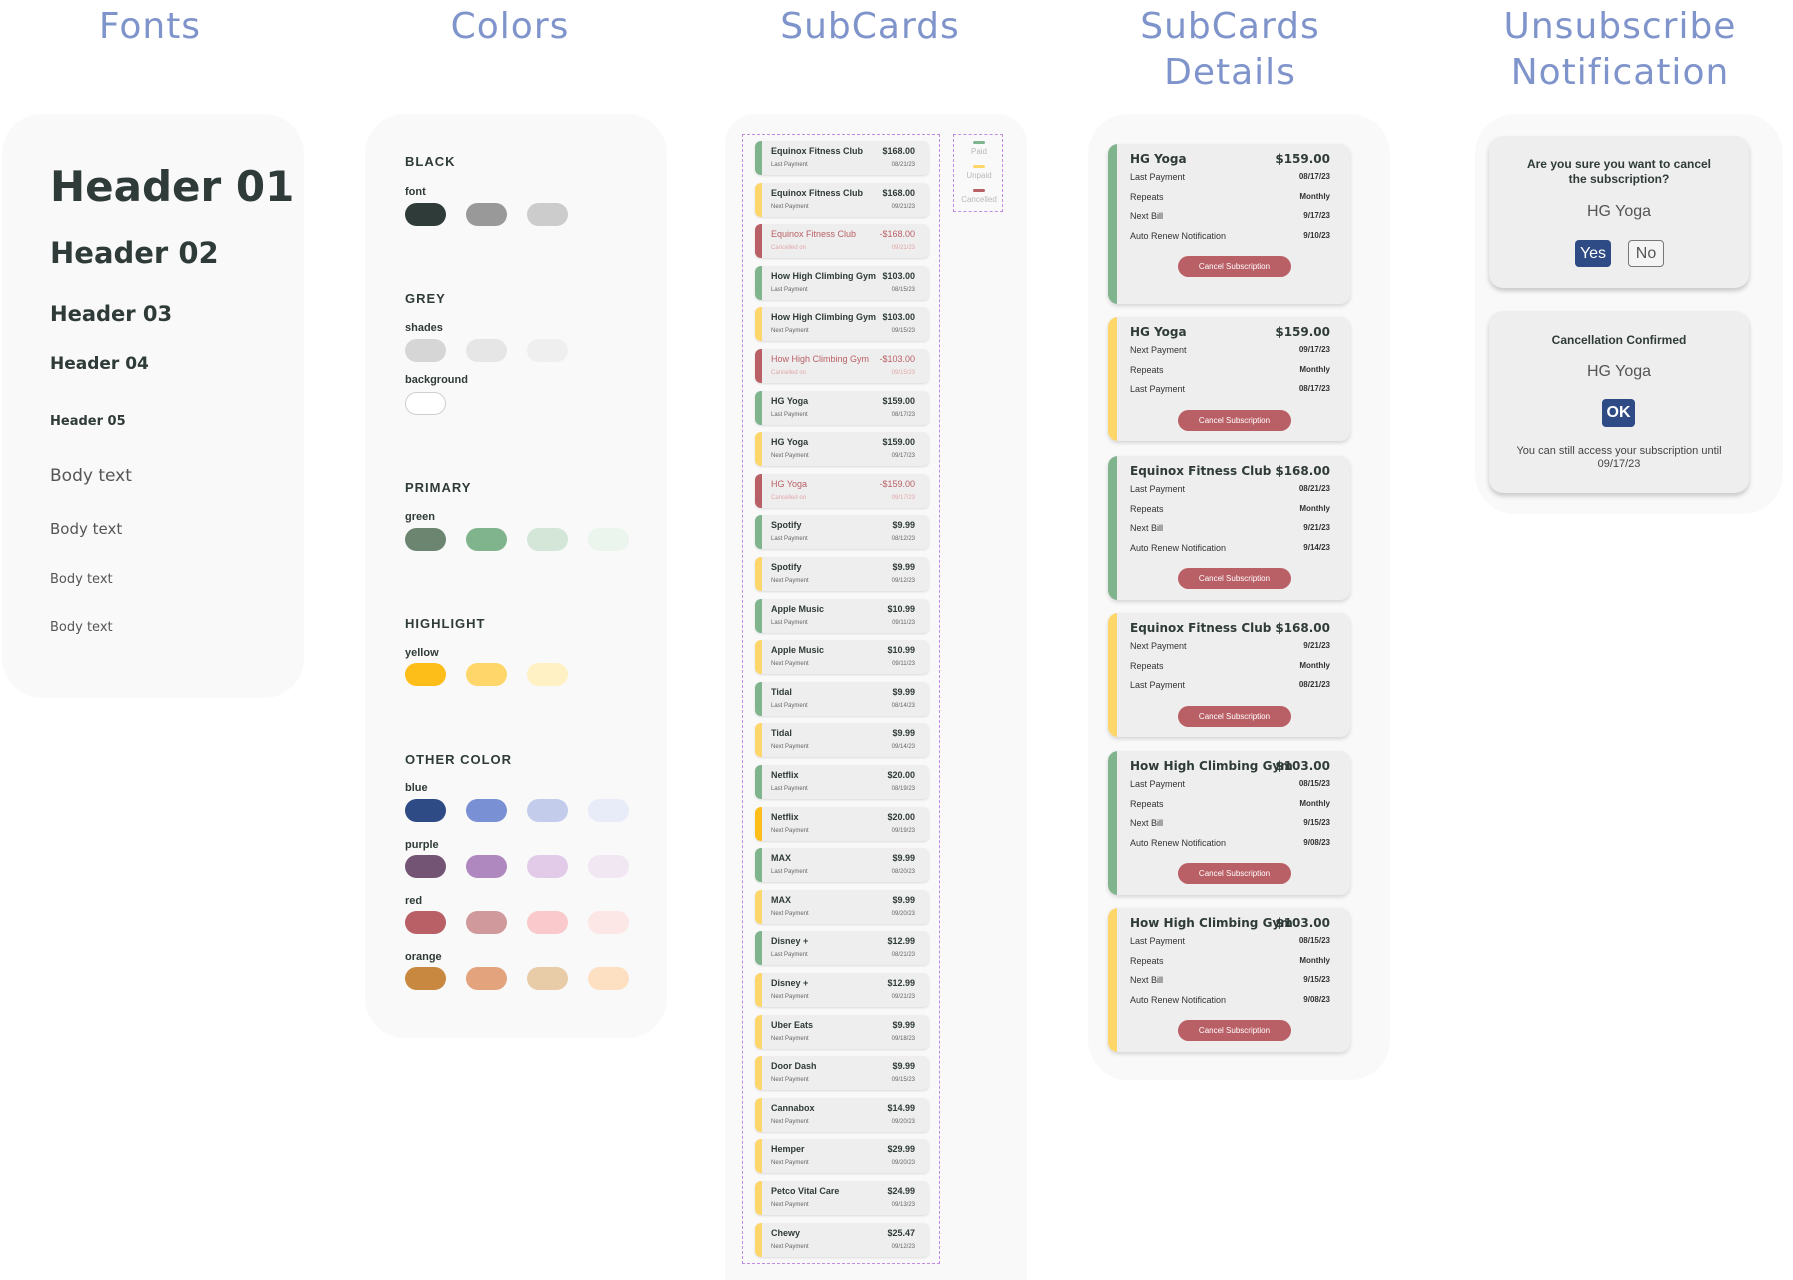  I want to click on subcard: Netflix Next Payment $20.00 09/19/23, so click(842, 823).